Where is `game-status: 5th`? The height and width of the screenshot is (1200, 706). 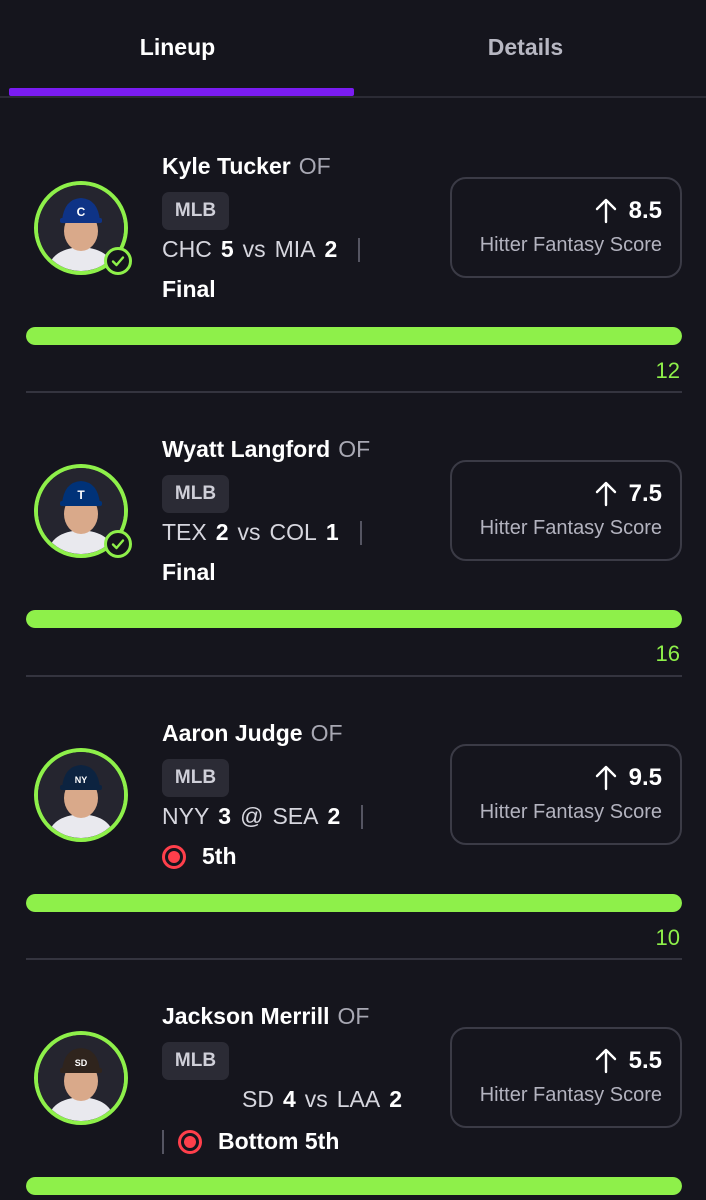 game-status: 5th is located at coordinates (199, 856).